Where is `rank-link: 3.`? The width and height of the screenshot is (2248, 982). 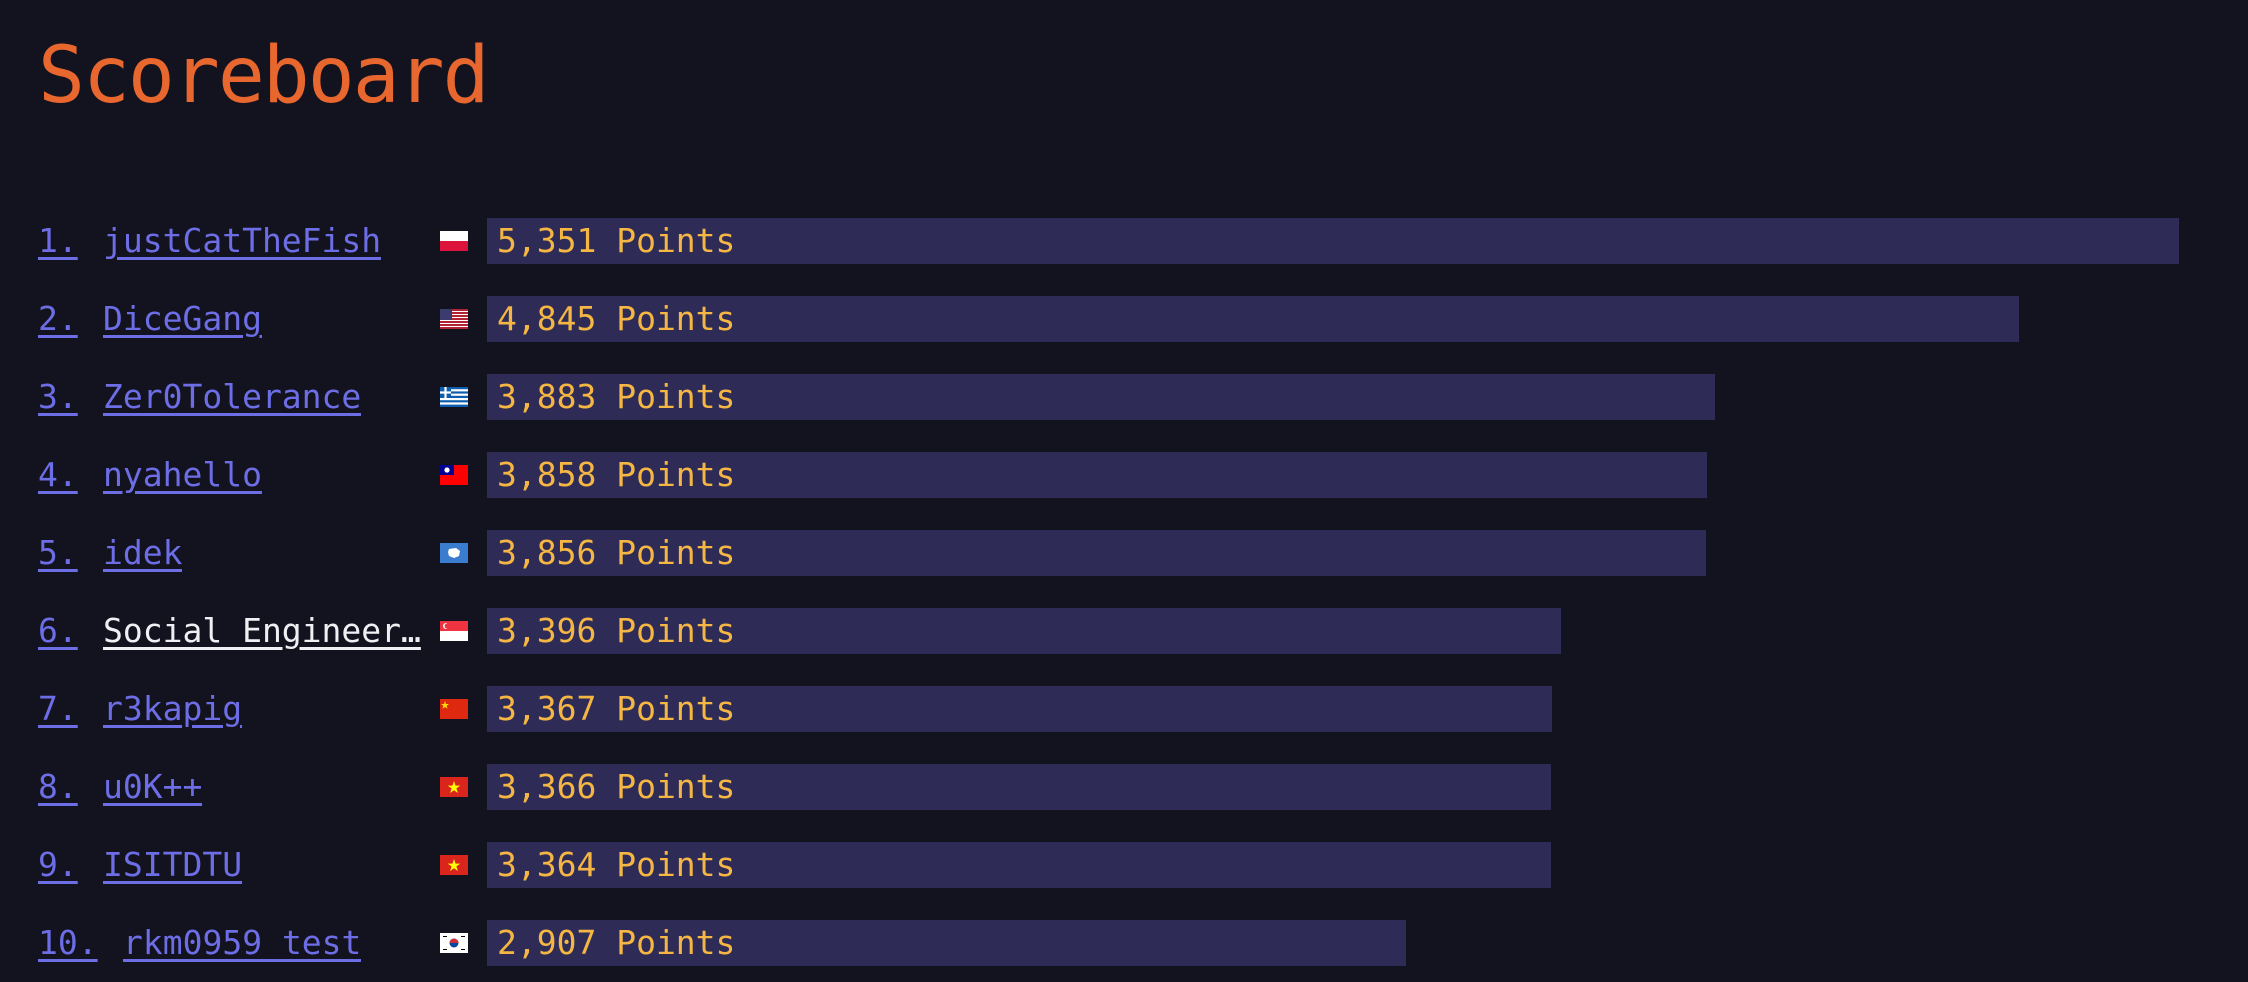
rank-link: 3. is located at coordinates (58, 397).